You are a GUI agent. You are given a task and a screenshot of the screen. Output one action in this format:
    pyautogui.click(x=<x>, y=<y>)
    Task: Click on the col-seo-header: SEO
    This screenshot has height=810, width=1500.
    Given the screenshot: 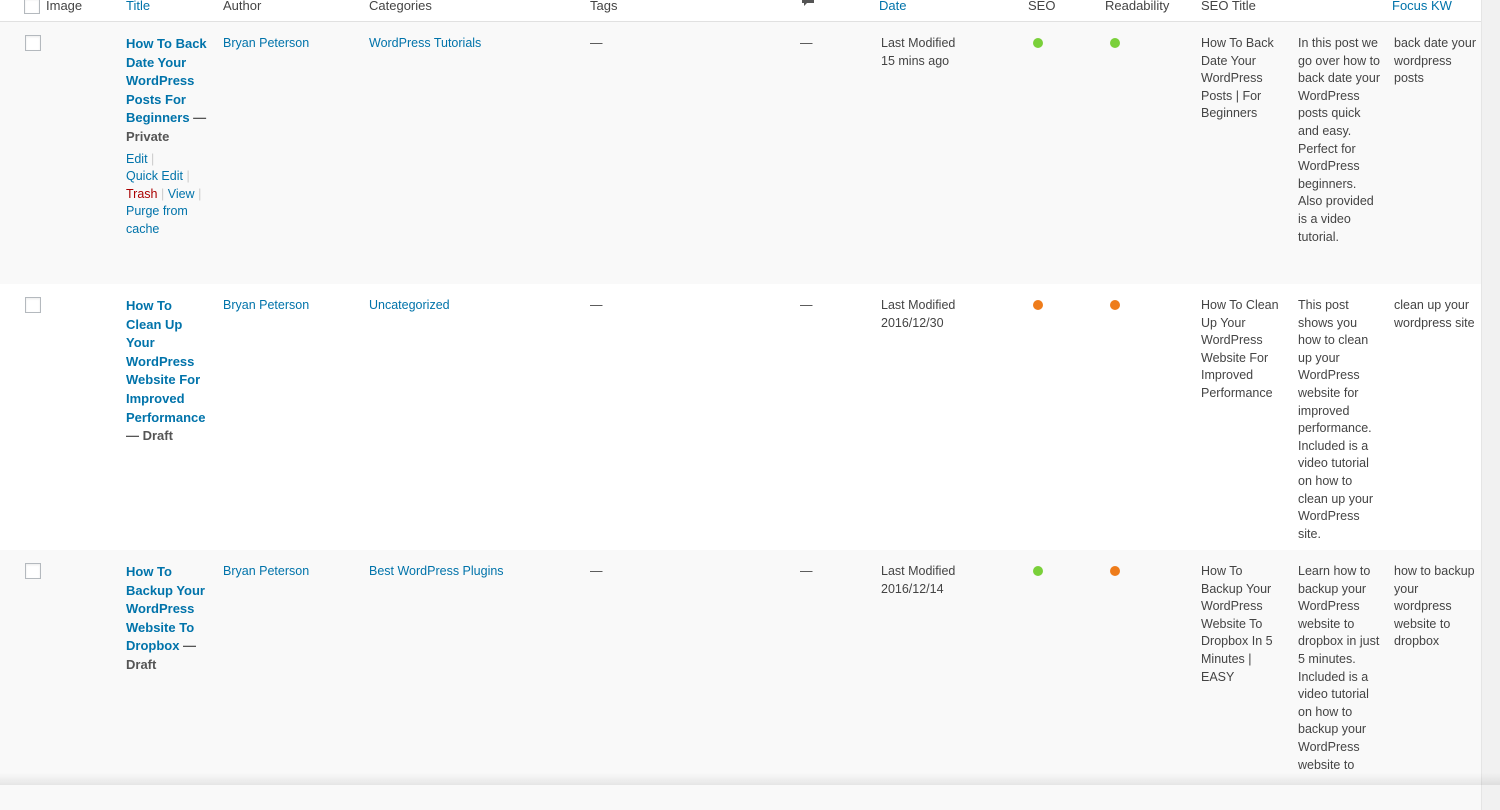 What is the action you would take?
    pyautogui.click(x=1042, y=6)
    